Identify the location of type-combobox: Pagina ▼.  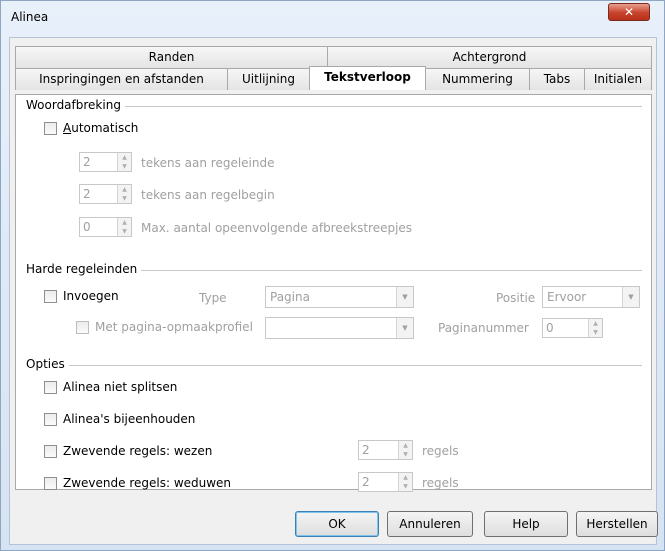
(339, 297).